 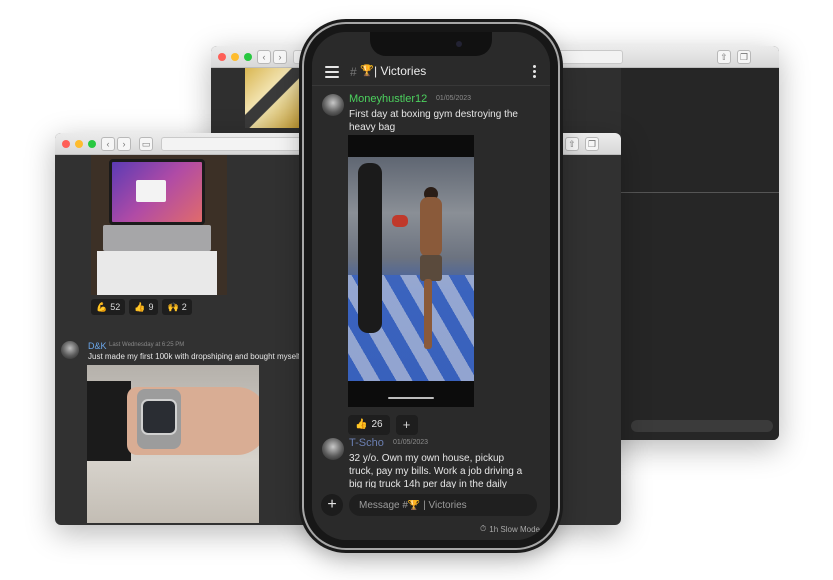 What do you see at coordinates (369, 425) in the screenshot?
I see `reaction-button: 👍 26` at bounding box center [369, 425].